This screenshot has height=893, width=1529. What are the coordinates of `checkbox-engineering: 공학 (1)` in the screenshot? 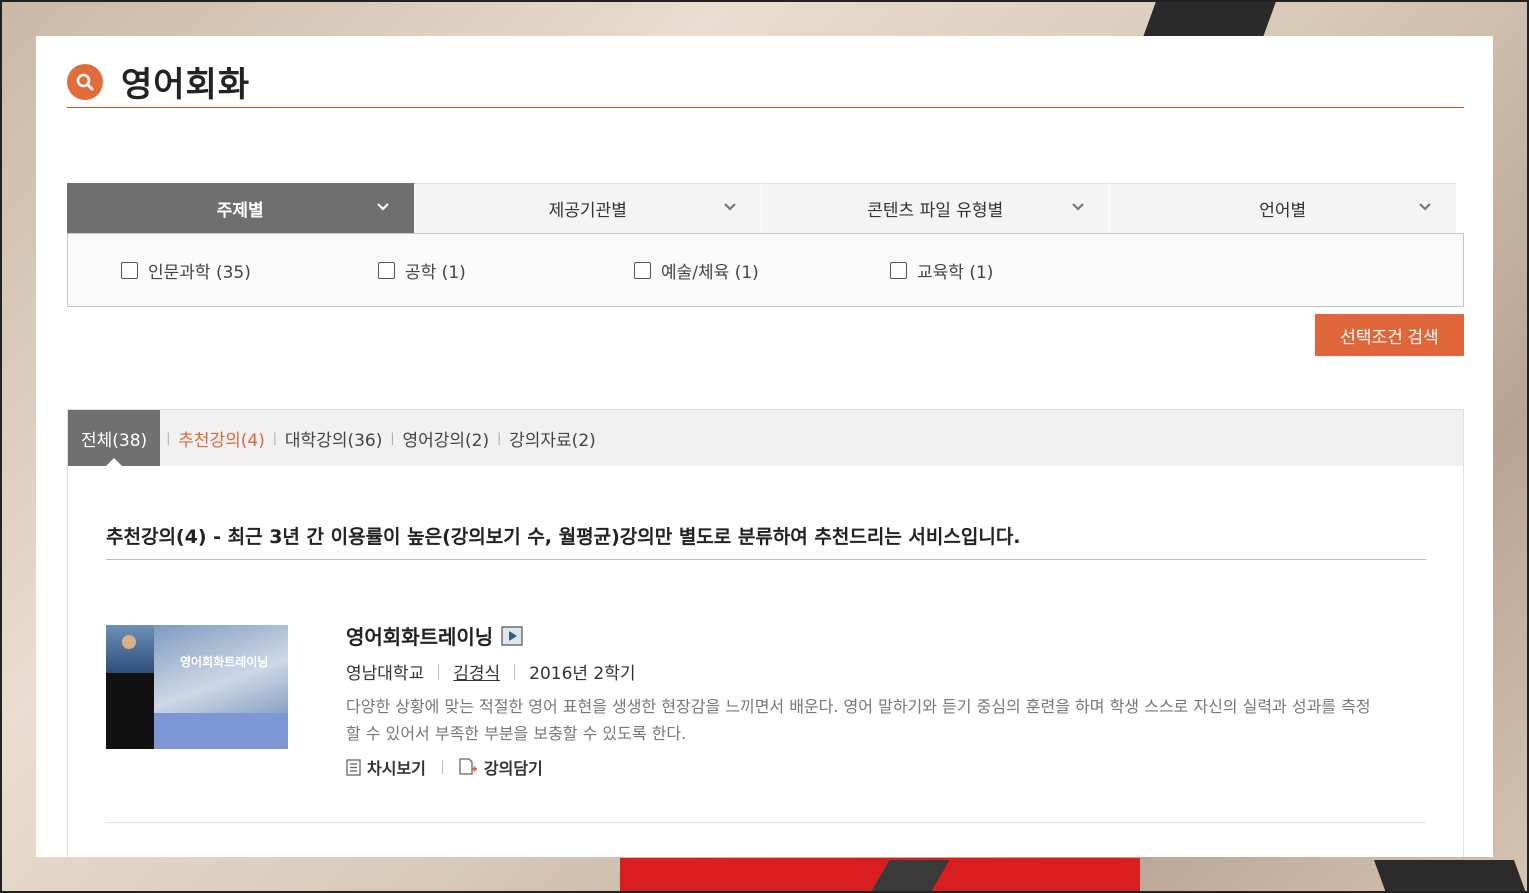 It's located at (422, 270).